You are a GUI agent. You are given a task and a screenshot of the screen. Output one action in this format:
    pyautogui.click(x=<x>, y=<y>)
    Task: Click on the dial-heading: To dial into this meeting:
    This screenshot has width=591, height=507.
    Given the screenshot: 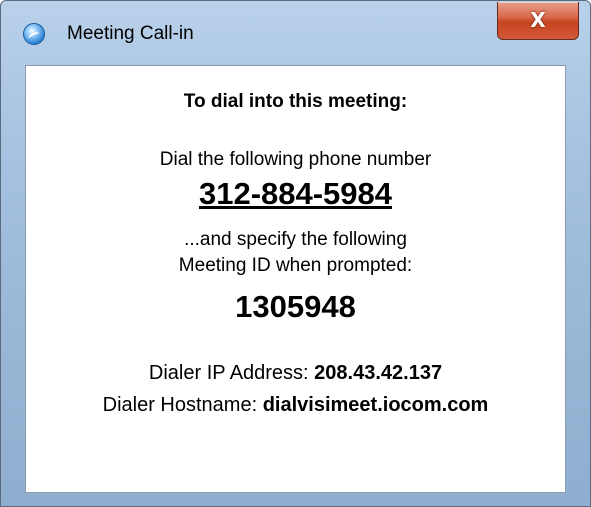 What is the action you would take?
    pyautogui.click(x=295, y=101)
    